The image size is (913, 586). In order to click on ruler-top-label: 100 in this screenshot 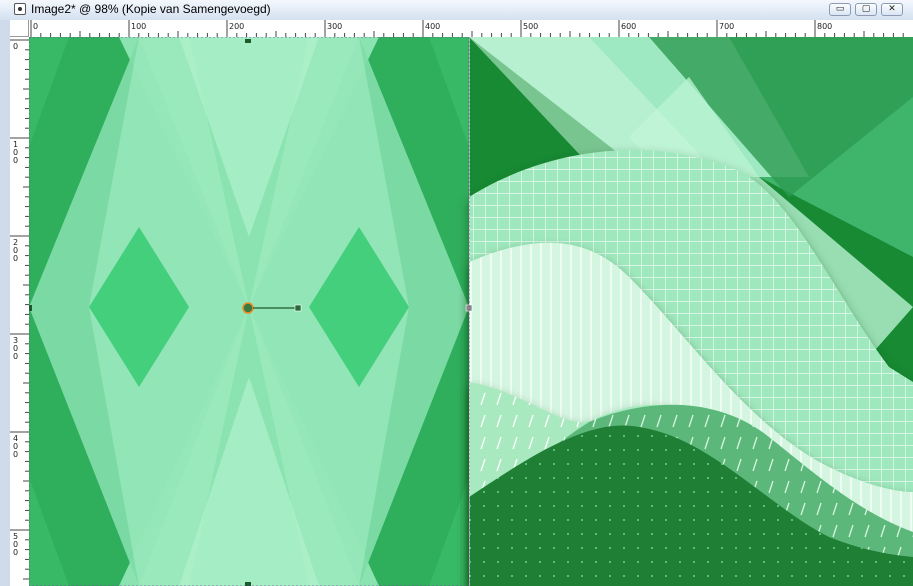, I will do `click(138, 26)`.